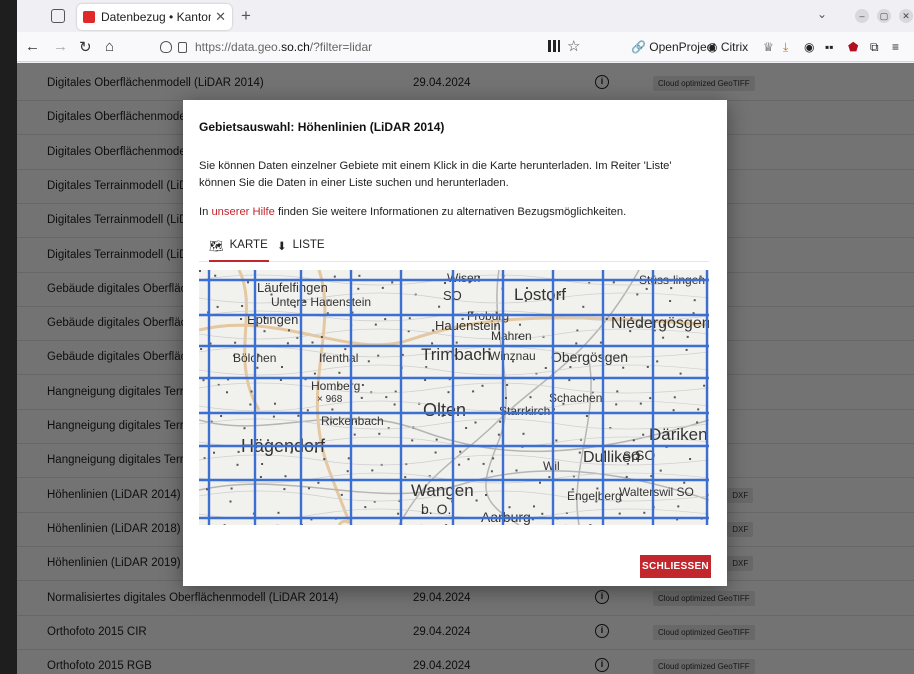 The height and width of the screenshot is (674, 914). I want to click on map-place-label: Winznau, so click(512, 356).